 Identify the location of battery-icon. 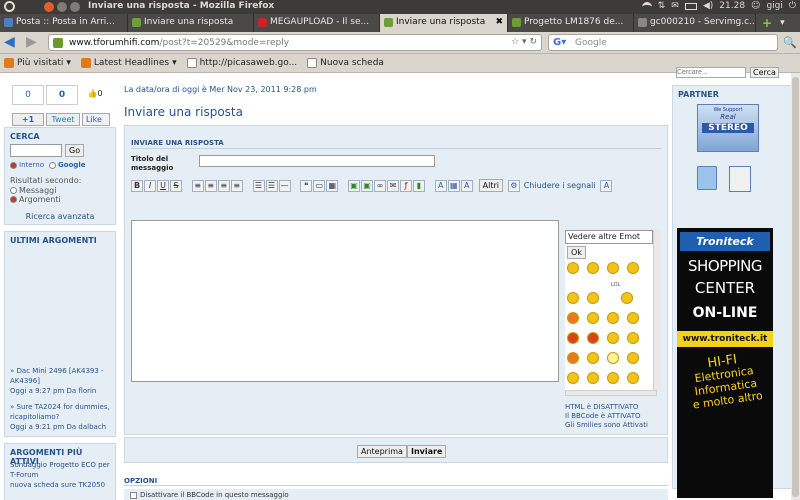
(690, 6).